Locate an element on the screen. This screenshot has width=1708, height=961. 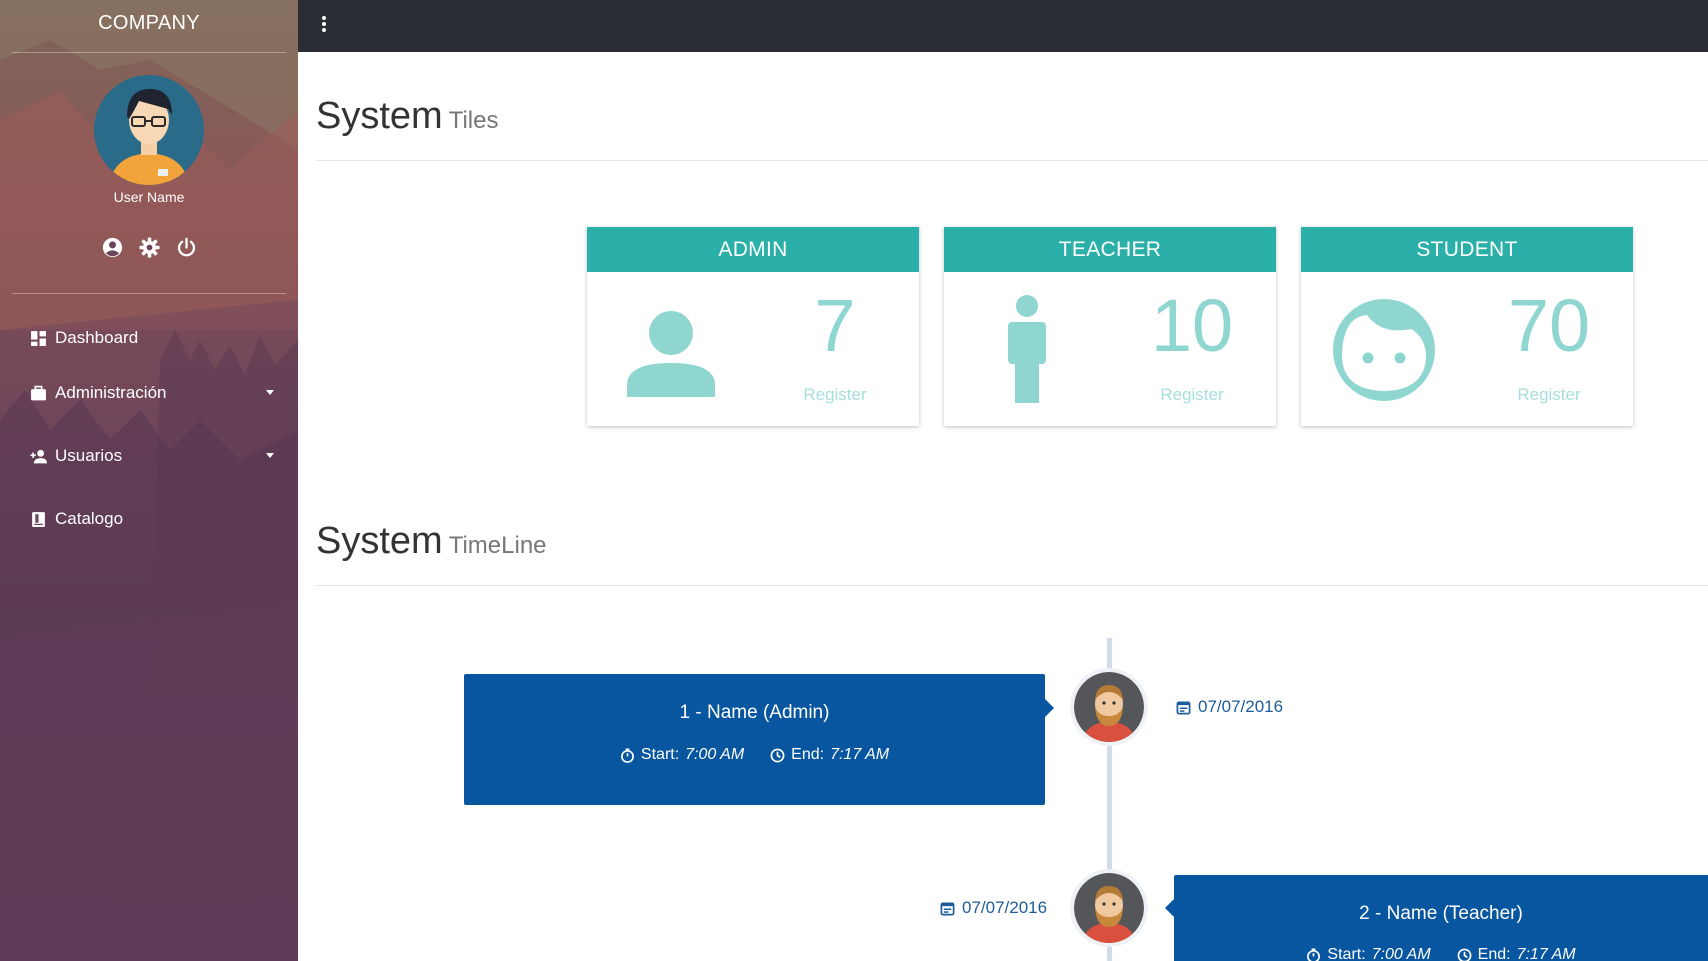
tile-value: 7 is located at coordinates (835, 325).